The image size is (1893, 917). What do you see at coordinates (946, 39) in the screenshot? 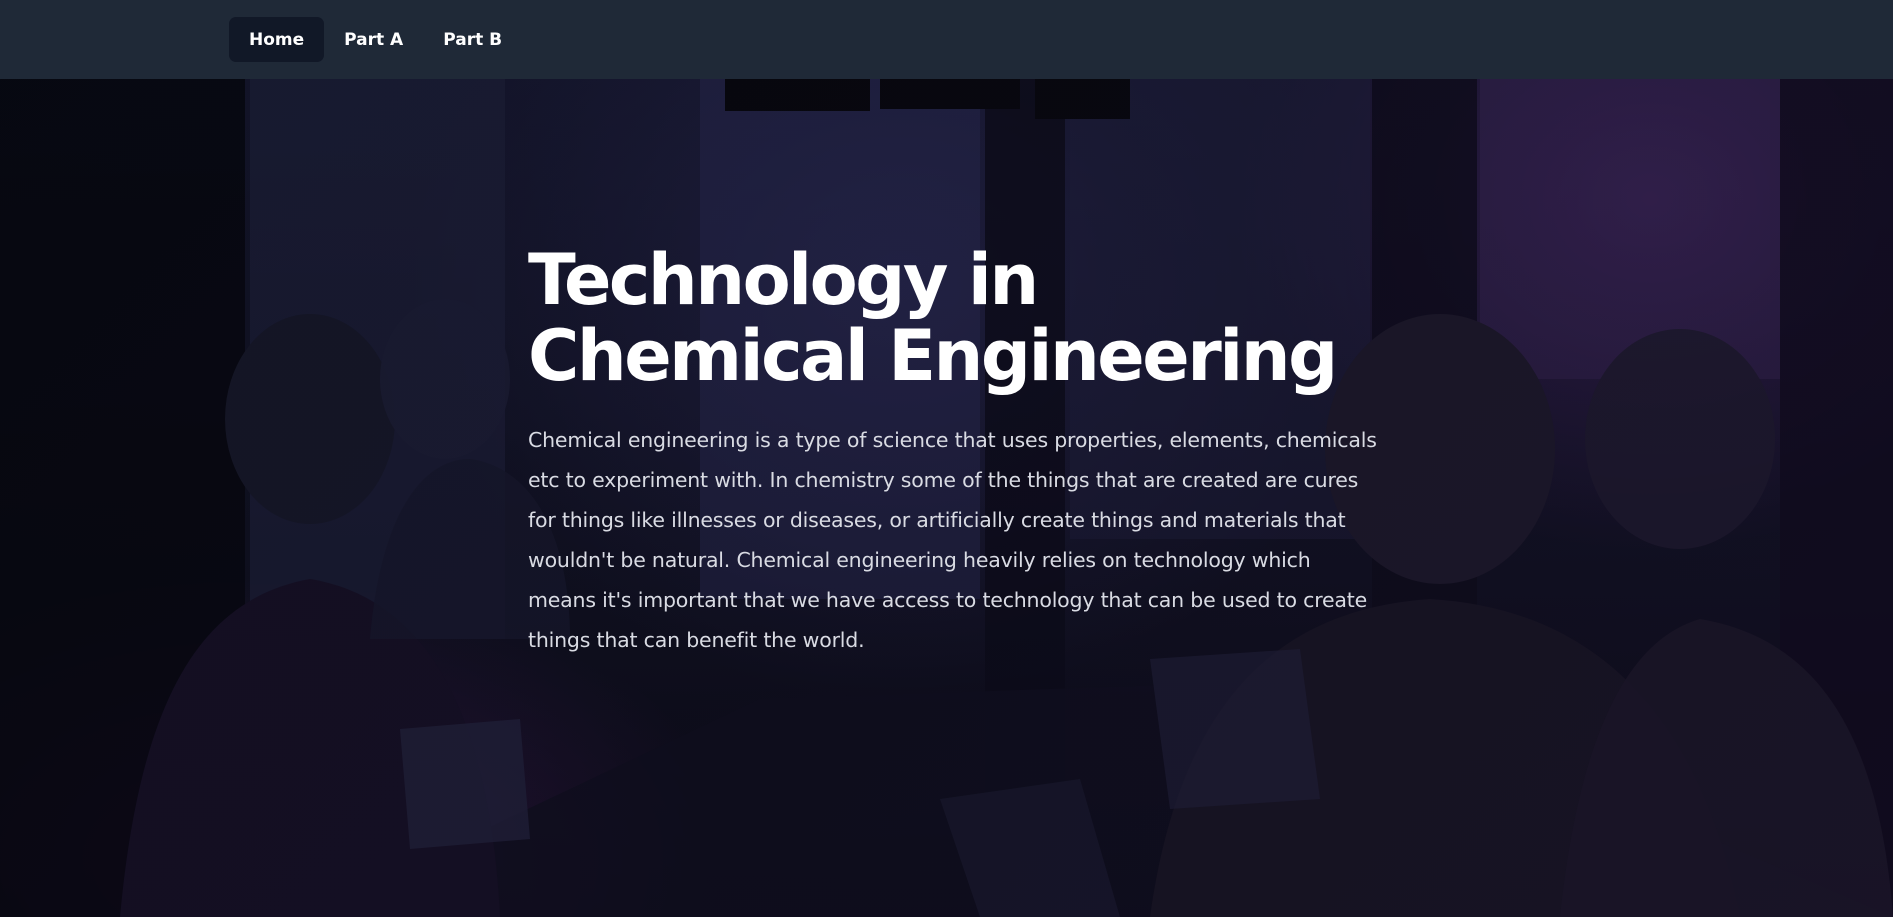
I see `top-navbar: Home Part A Part B` at bounding box center [946, 39].